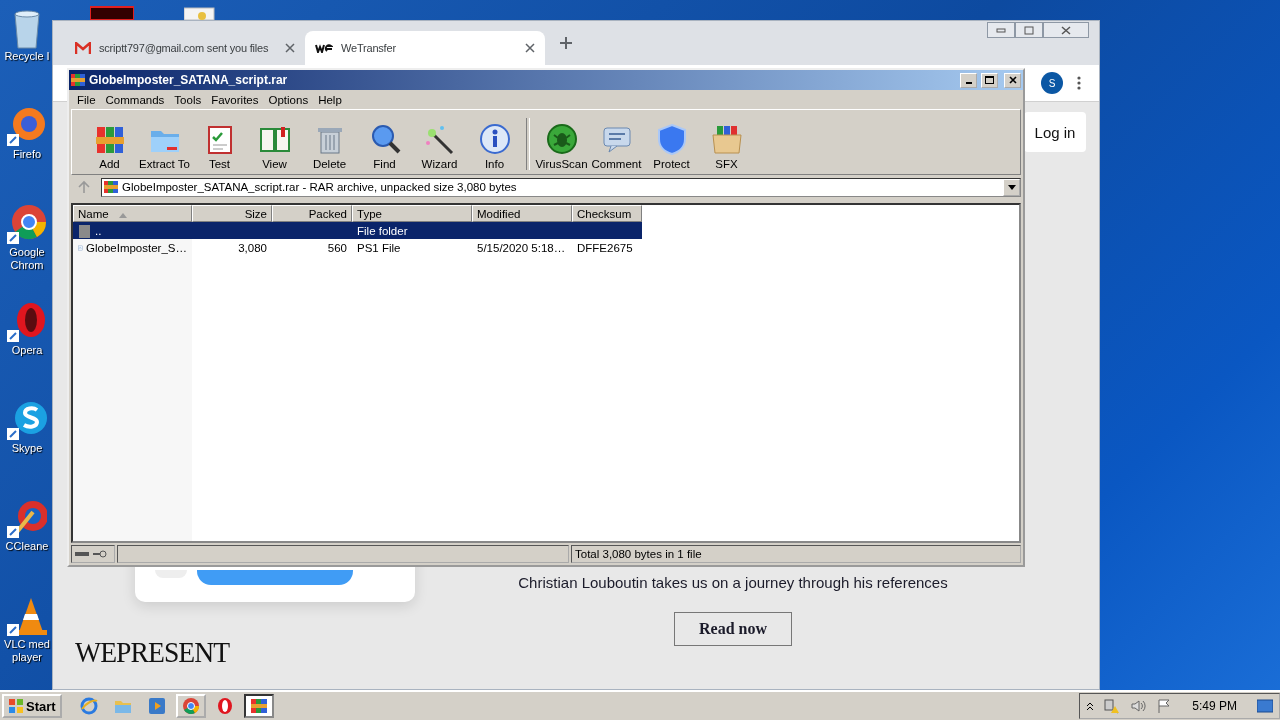 The image size is (1280, 720). Describe the element at coordinates (82, 554) in the screenshot. I see `drive-icon` at that location.